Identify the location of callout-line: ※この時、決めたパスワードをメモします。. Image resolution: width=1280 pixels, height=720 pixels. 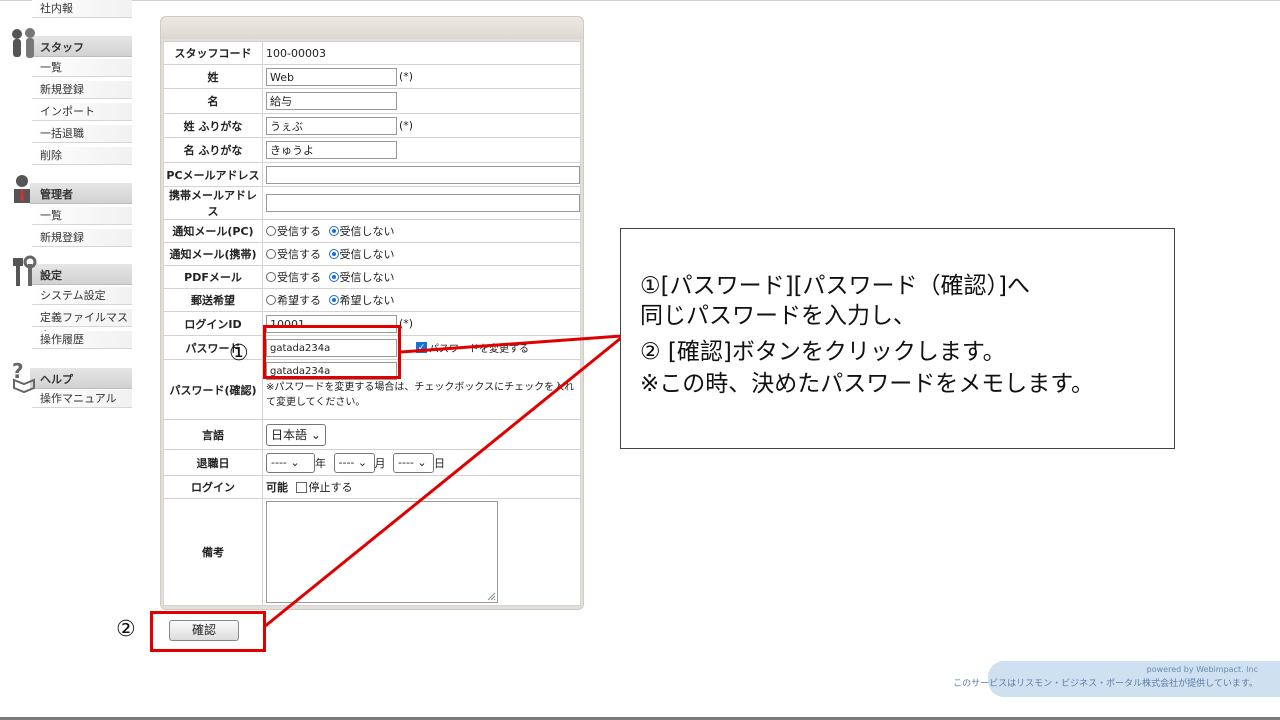
(867, 384).